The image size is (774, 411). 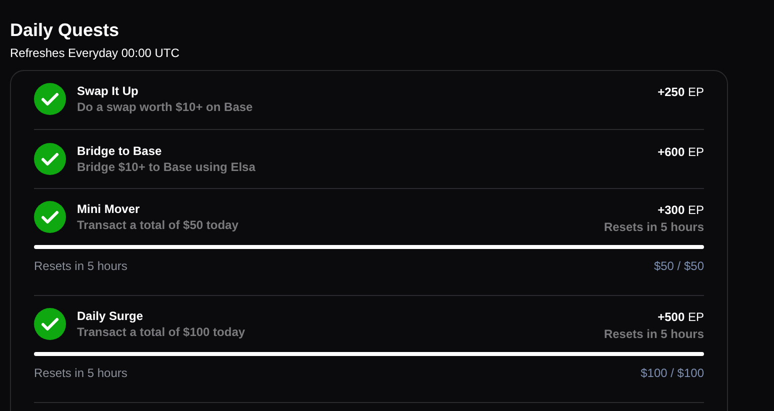 I want to click on refresh-note: Refreshes Everyday 00:00 UTC, so click(x=95, y=53).